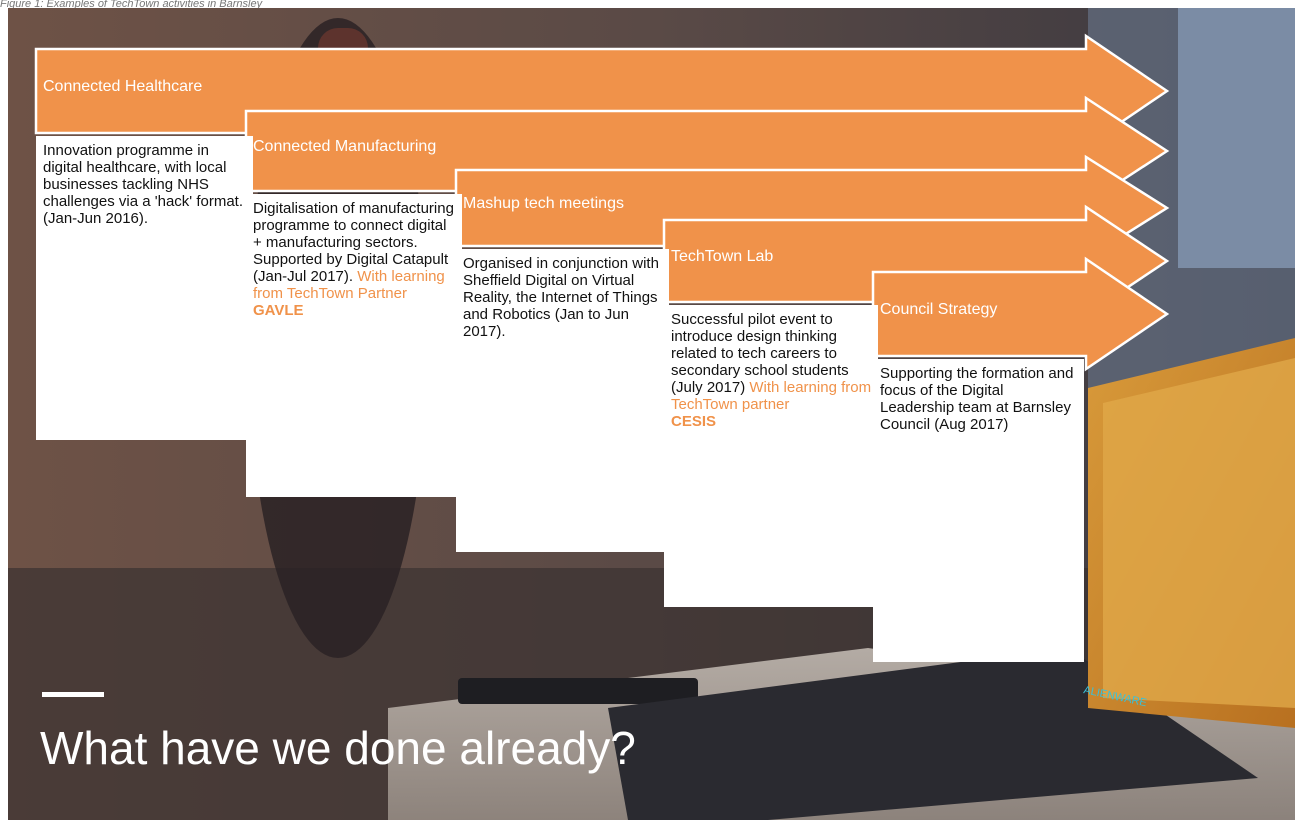  What do you see at coordinates (771, 396) in the screenshot?
I see `step-learning: With learning from TechTown partner` at bounding box center [771, 396].